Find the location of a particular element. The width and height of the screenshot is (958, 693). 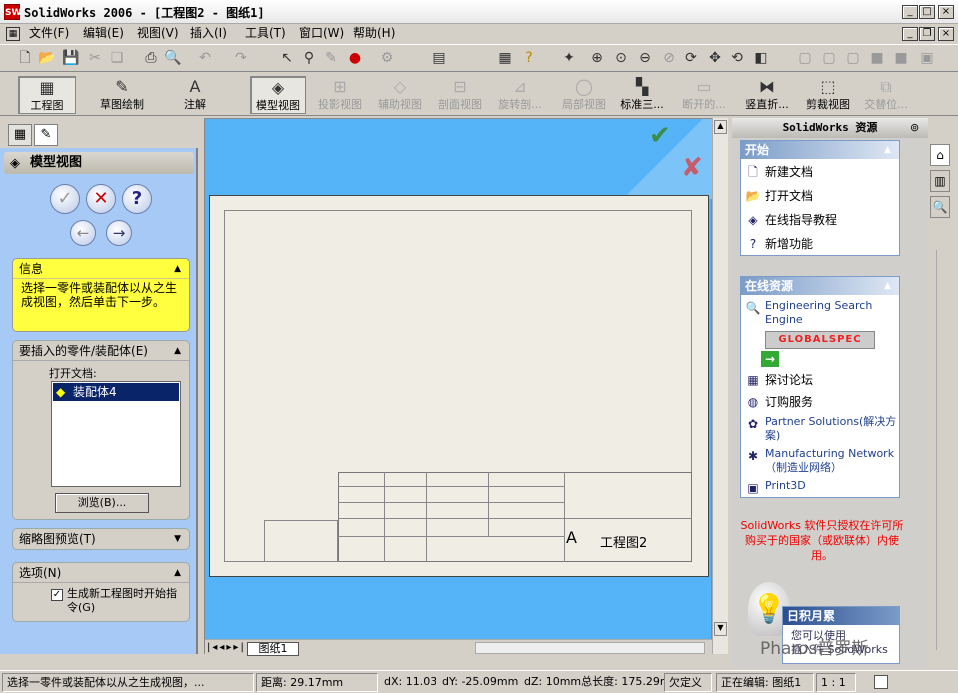

doc-minimize-button: _ is located at coordinates (910, 34).